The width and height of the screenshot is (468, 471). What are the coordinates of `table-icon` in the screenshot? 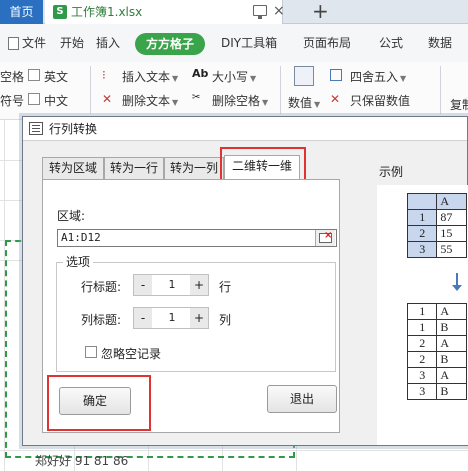 It's located at (36, 128).